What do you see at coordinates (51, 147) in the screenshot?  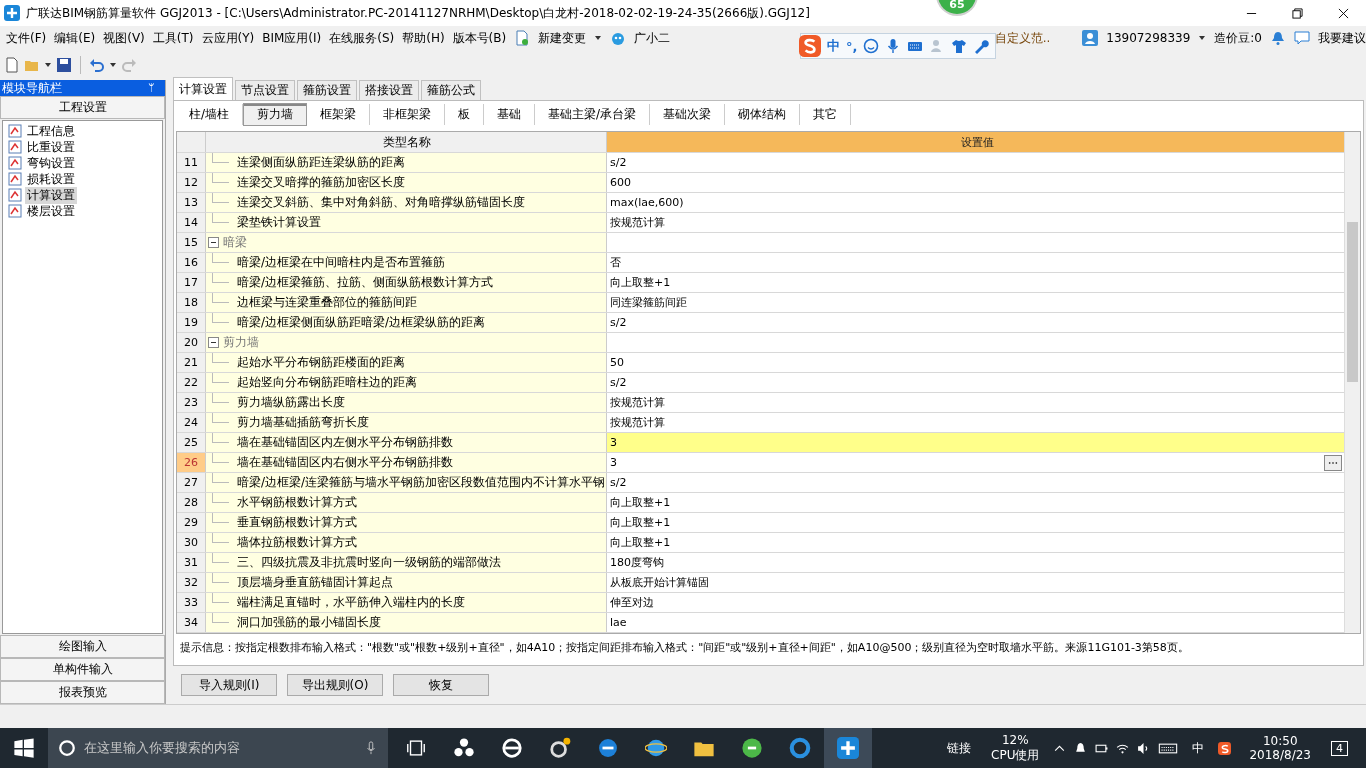 I see `nav-item: 比重设置` at bounding box center [51, 147].